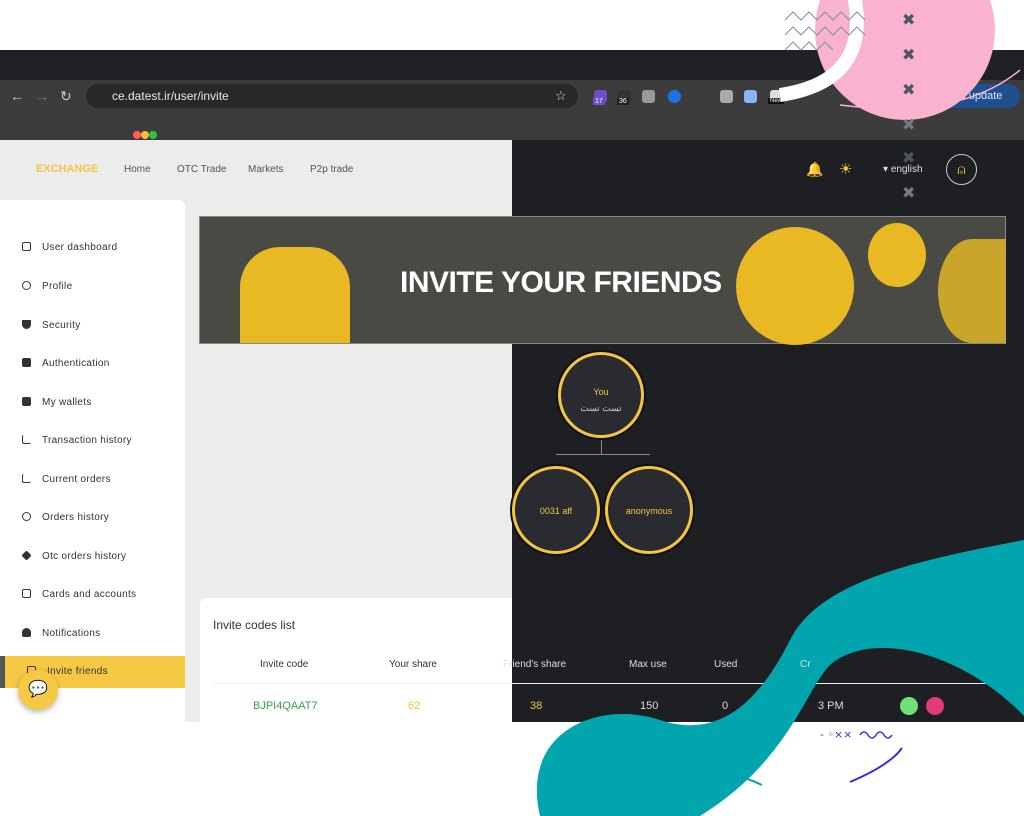  I want to click on delete-button, so click(935, 706).